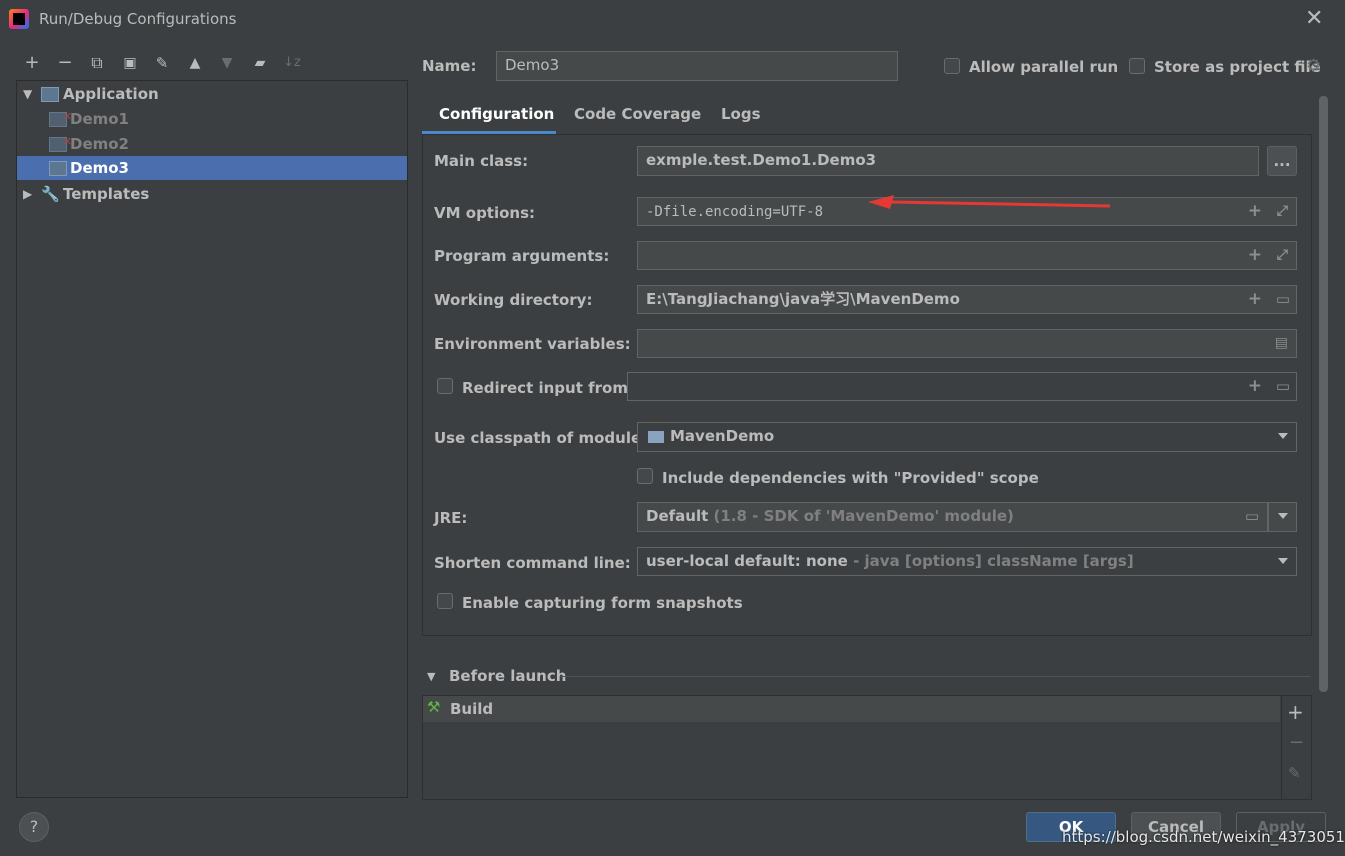 The width and height of the screenshot is (1345, 856). I want to click on tab-configuration: Configuration, so click(496, 114).